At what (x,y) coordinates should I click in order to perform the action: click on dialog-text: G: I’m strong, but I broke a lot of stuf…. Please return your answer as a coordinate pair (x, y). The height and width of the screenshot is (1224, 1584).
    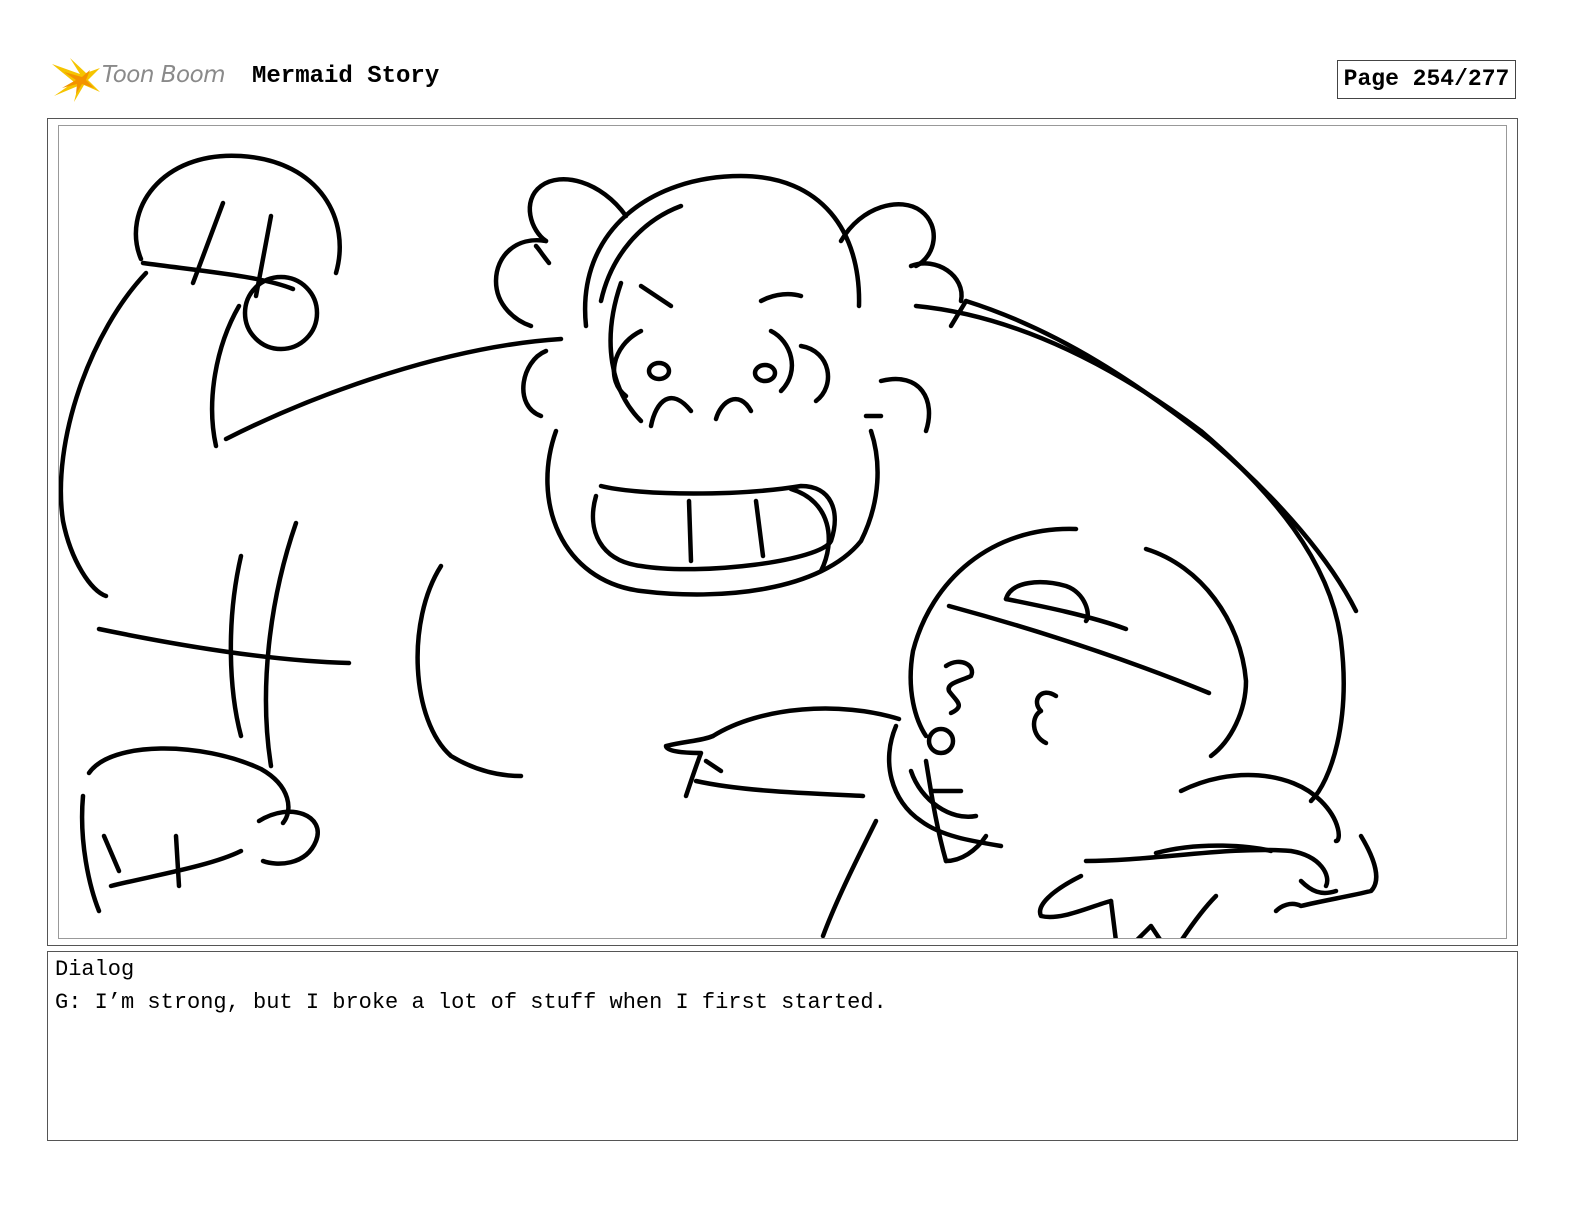
    Looking at the image, I should click on (471, 1002).